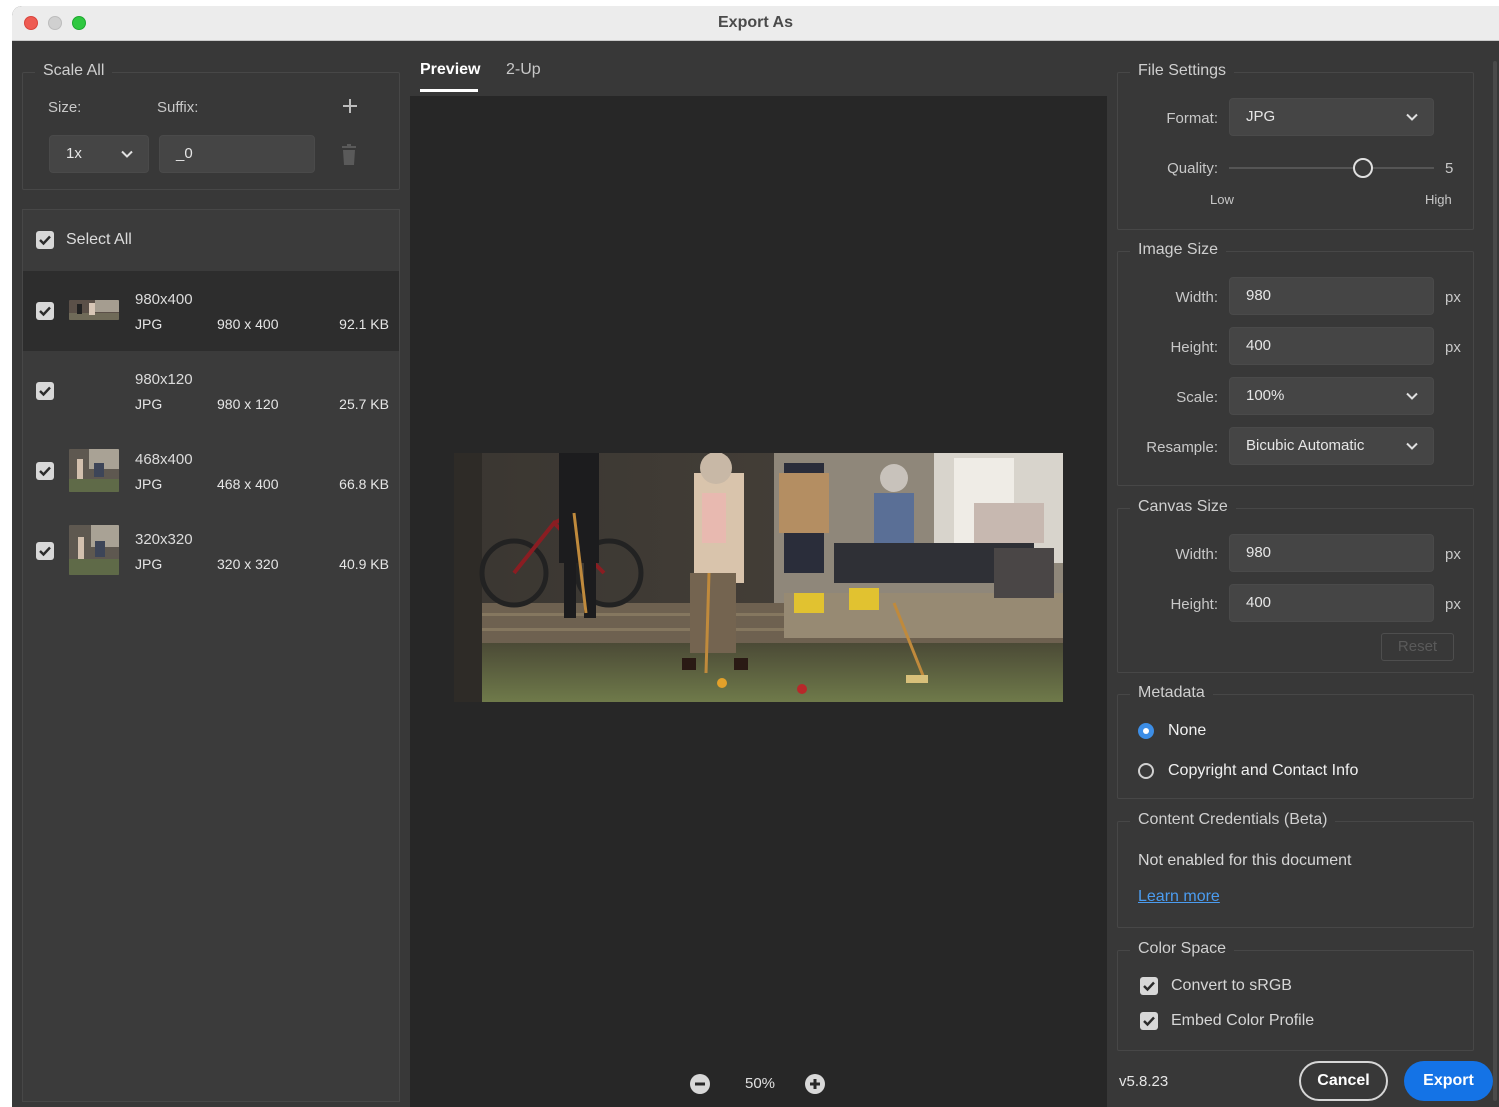 The image size is (1499, 1107). Describe the element at coordinates (364, 484) in the screenshot. I see `asset-filesize: 66.8 KB` at that location.